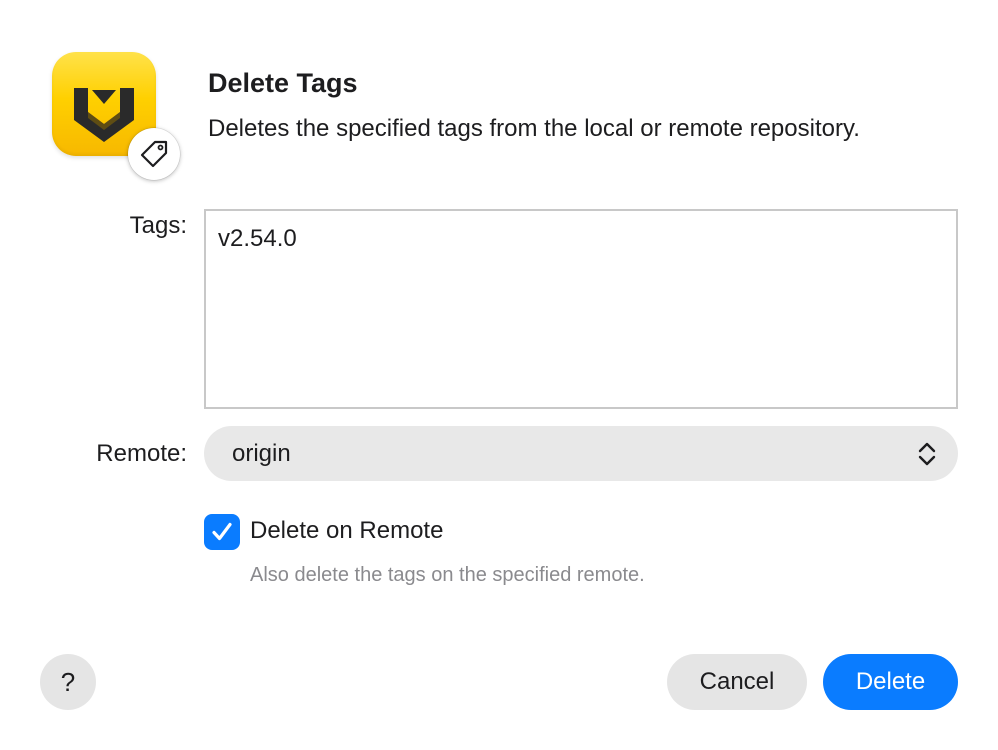  I want to click on dialog-title: Delete Tags, so click(283, 83).